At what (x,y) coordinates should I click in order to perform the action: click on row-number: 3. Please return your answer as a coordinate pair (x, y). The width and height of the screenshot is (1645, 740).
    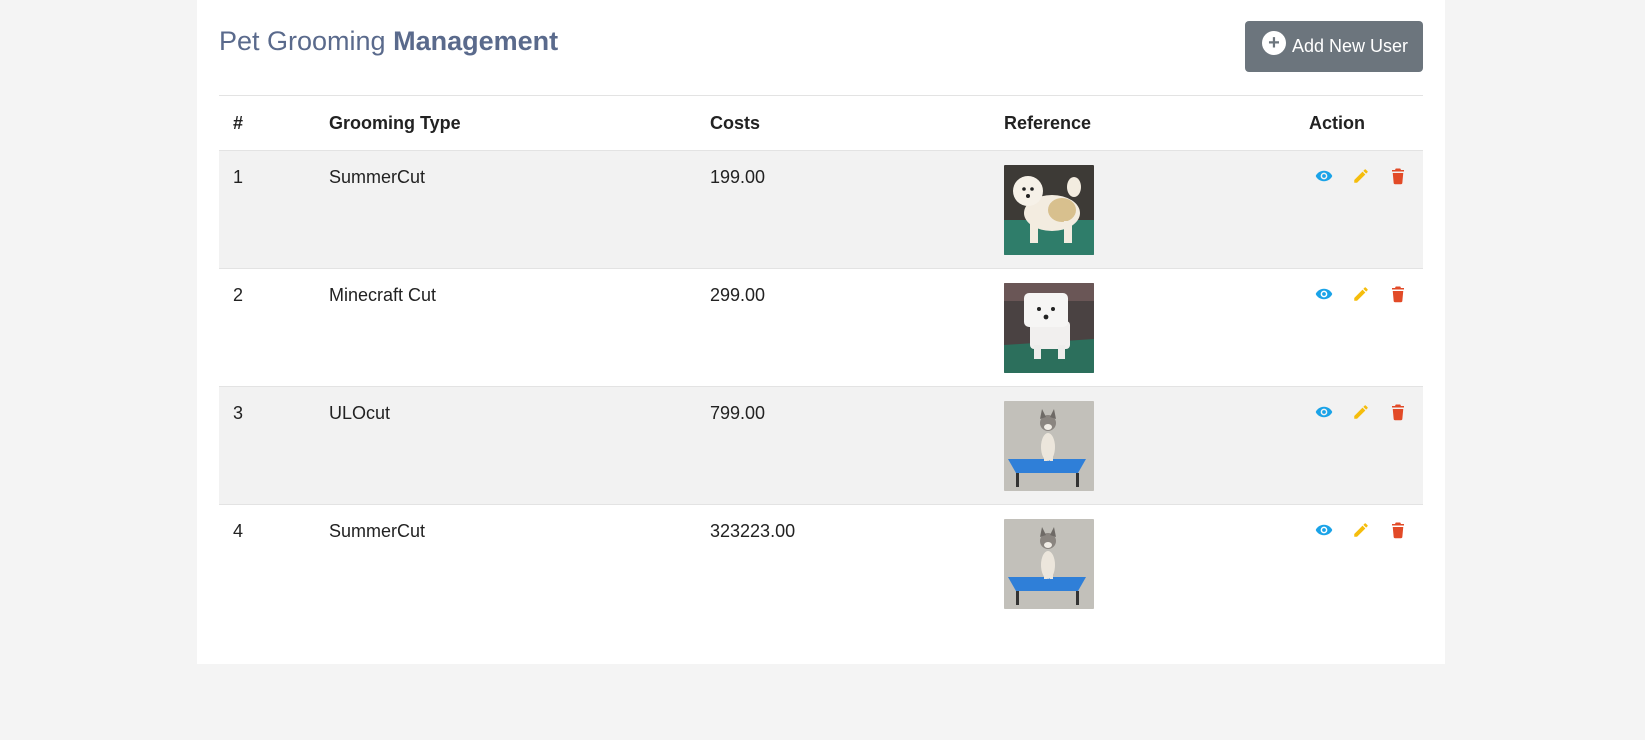
    Looking at the image, I should click on (267, 445).